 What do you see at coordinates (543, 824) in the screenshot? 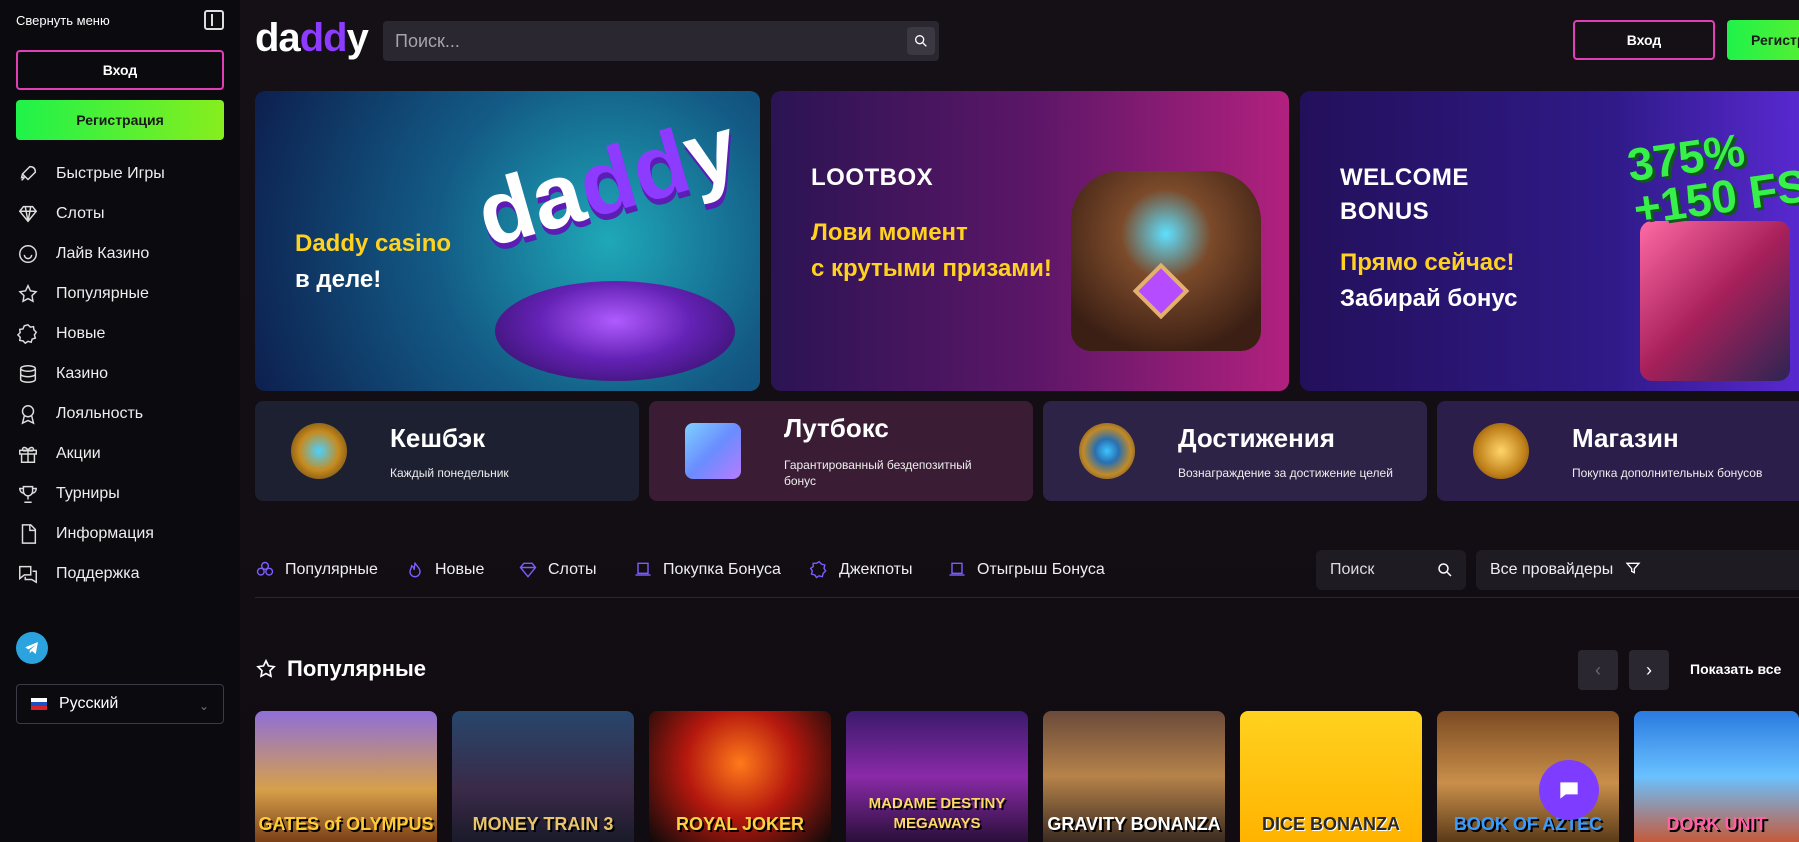
I see `game-title: MONEY TRAIN 3` at bounding box center [543, 824].